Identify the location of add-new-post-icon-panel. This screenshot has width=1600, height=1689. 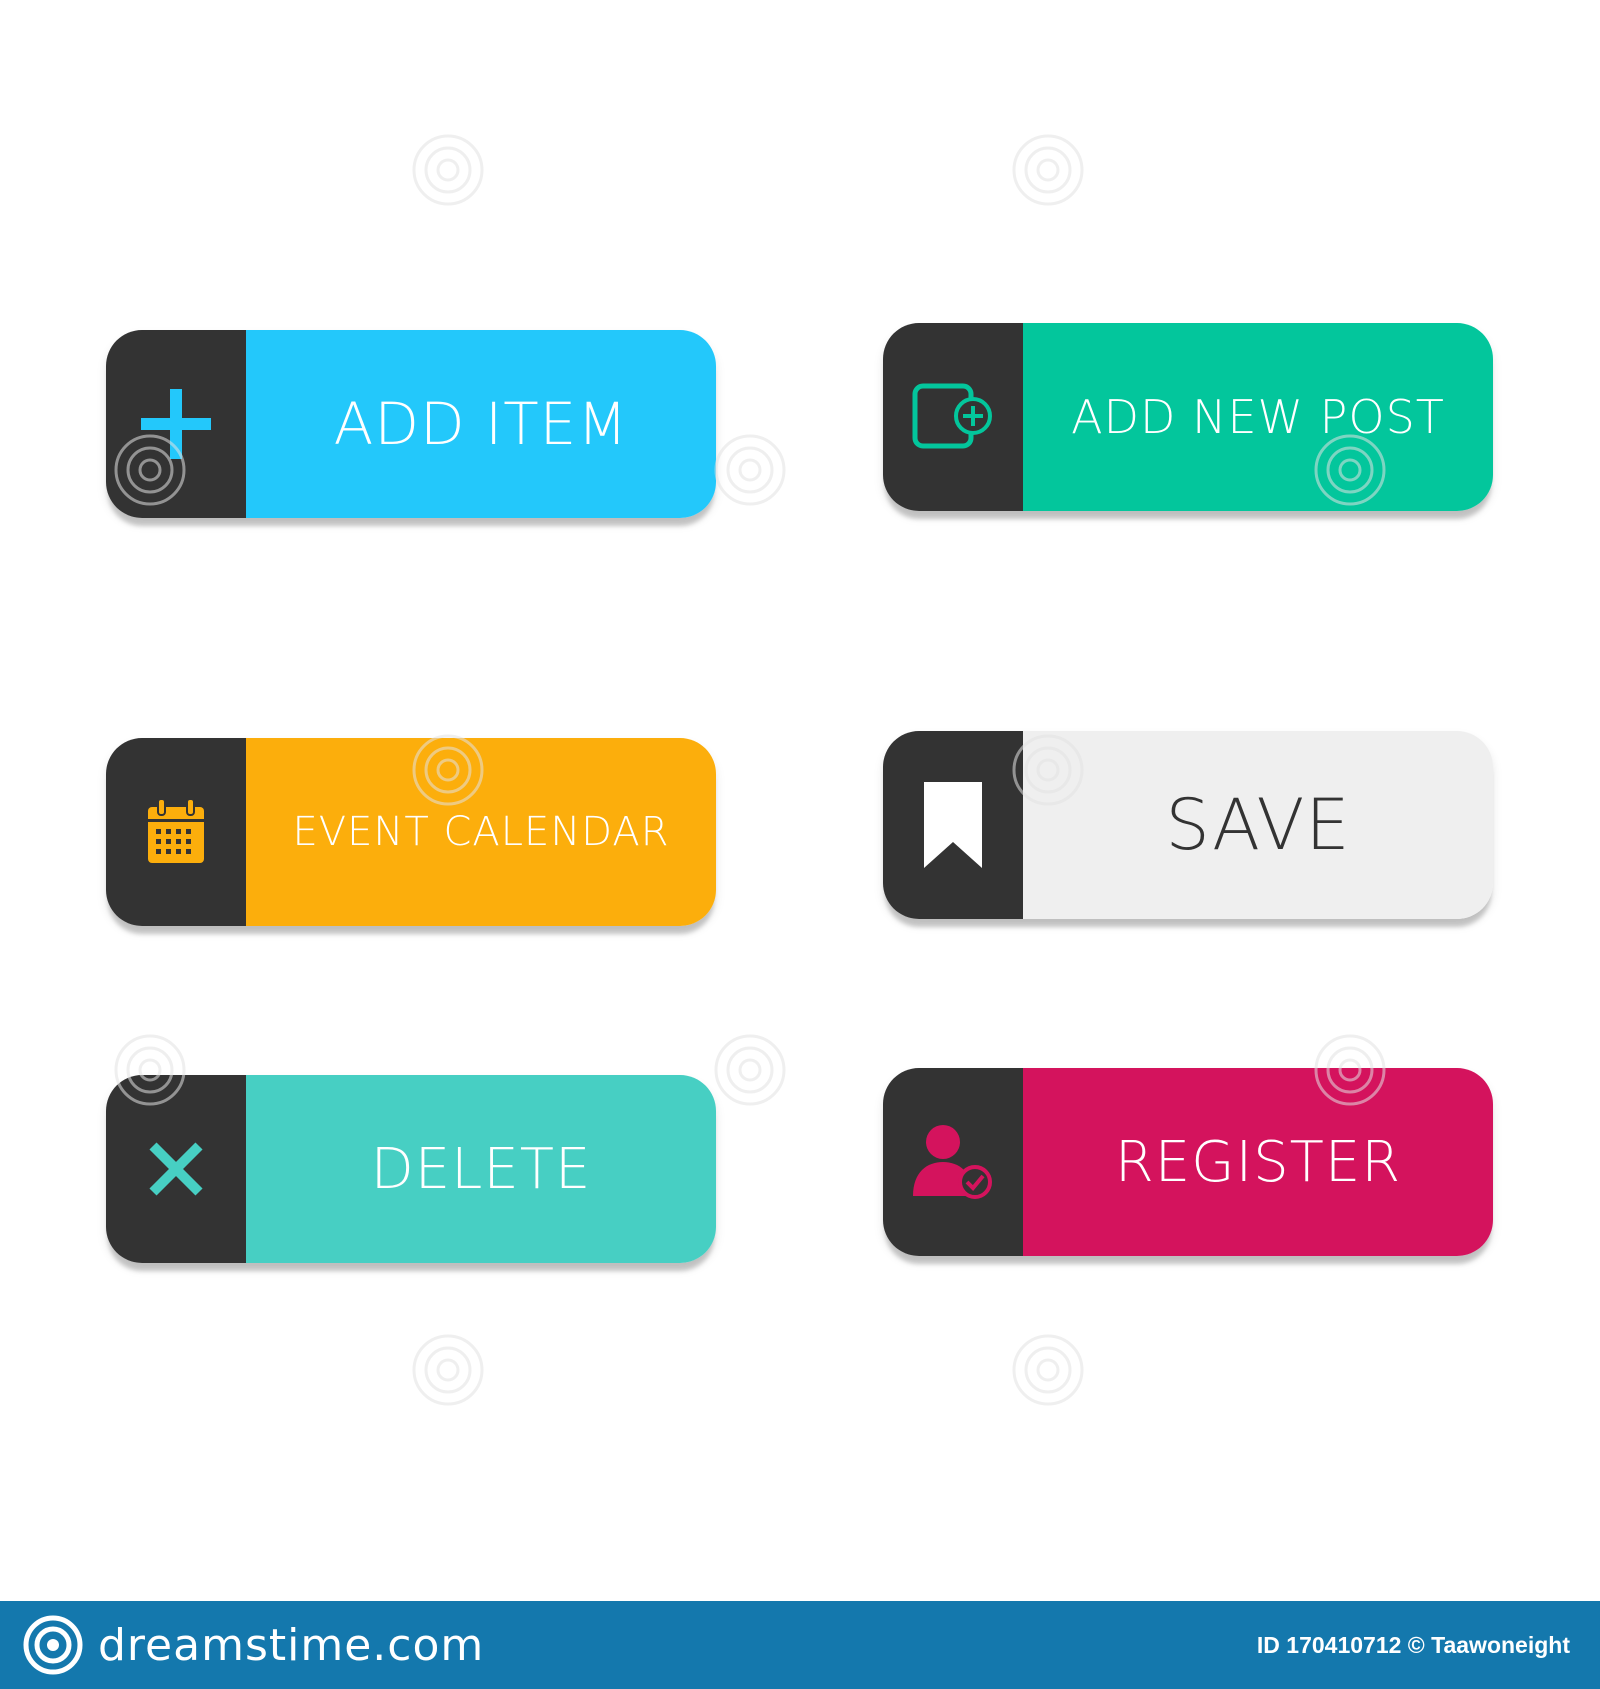
(953, 417).